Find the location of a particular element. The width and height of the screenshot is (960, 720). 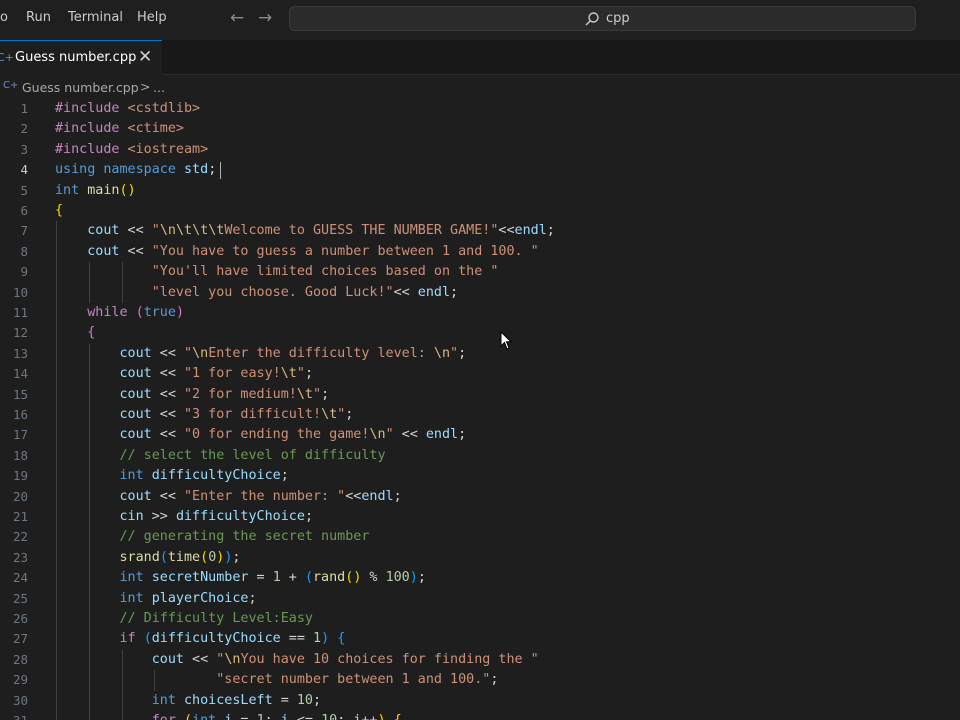

code-line: 14 cout << "1 for easy!\t"; is located at coordinates (480, 374).